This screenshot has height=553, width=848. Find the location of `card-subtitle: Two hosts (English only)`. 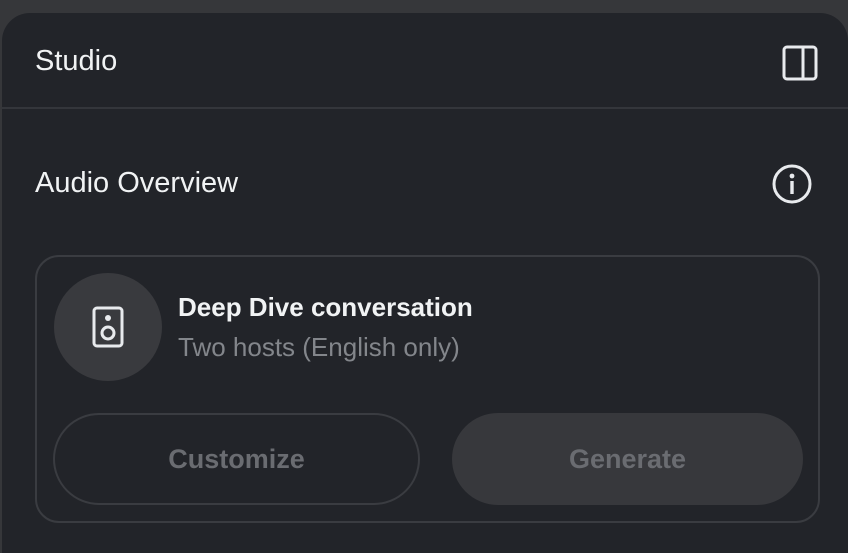

card-subtitle: Two hosts (English only) is located at coordinates (319, 347).